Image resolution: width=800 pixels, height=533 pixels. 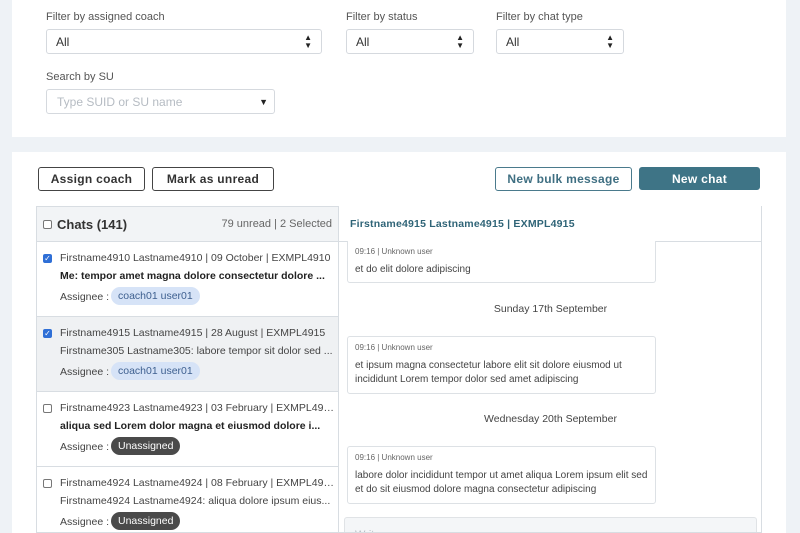 What do you see at coordinates (539, 17) in the screenshot?
I see `chat-type-filter-label: Filter by chat type` at bounding box center [539, 17].